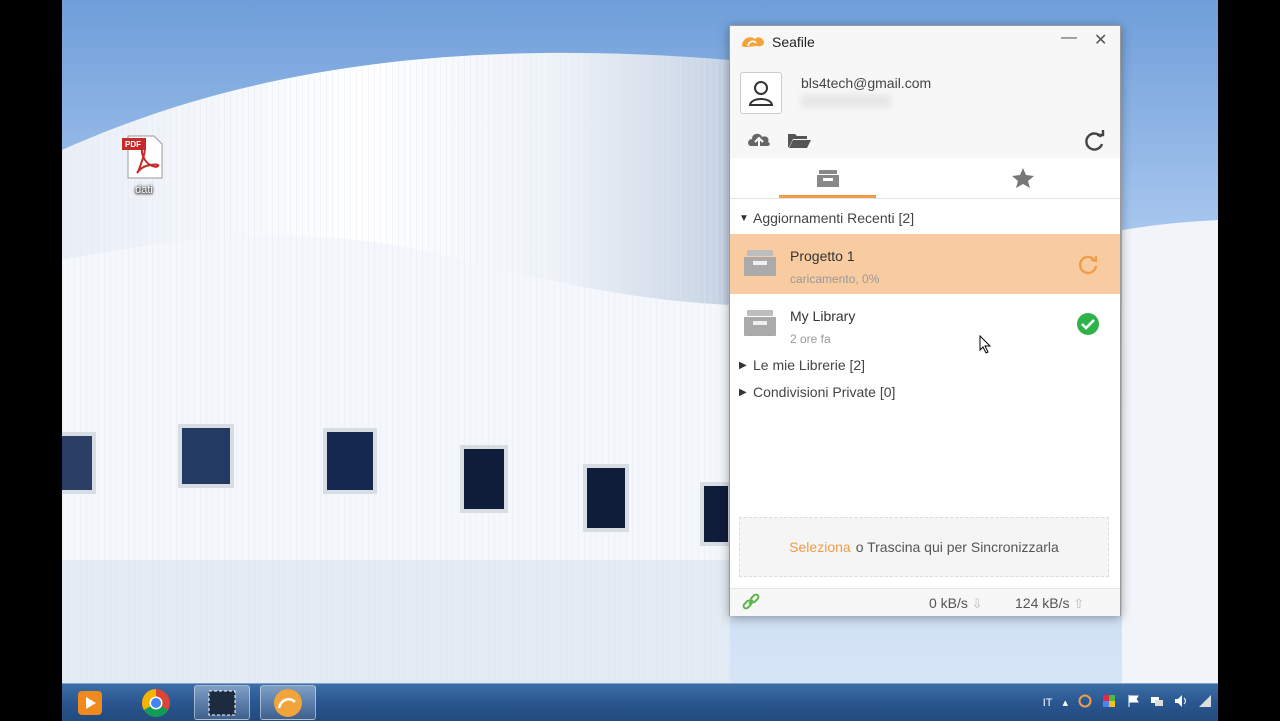  What do you see at coordinates (809, 365) in the screenshot?
I see `section-label: Le mie Librerie [2]` at bounding box center [809, 365].